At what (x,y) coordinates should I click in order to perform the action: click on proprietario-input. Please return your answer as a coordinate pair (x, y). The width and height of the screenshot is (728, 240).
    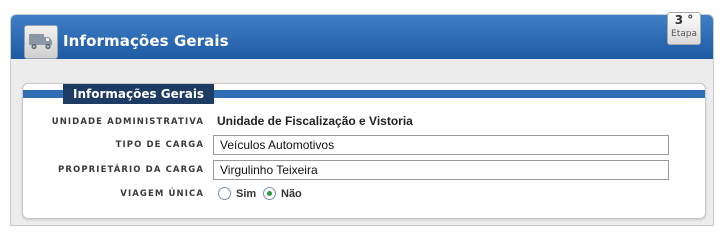
    Looking at the image, I should click on (441, 170).